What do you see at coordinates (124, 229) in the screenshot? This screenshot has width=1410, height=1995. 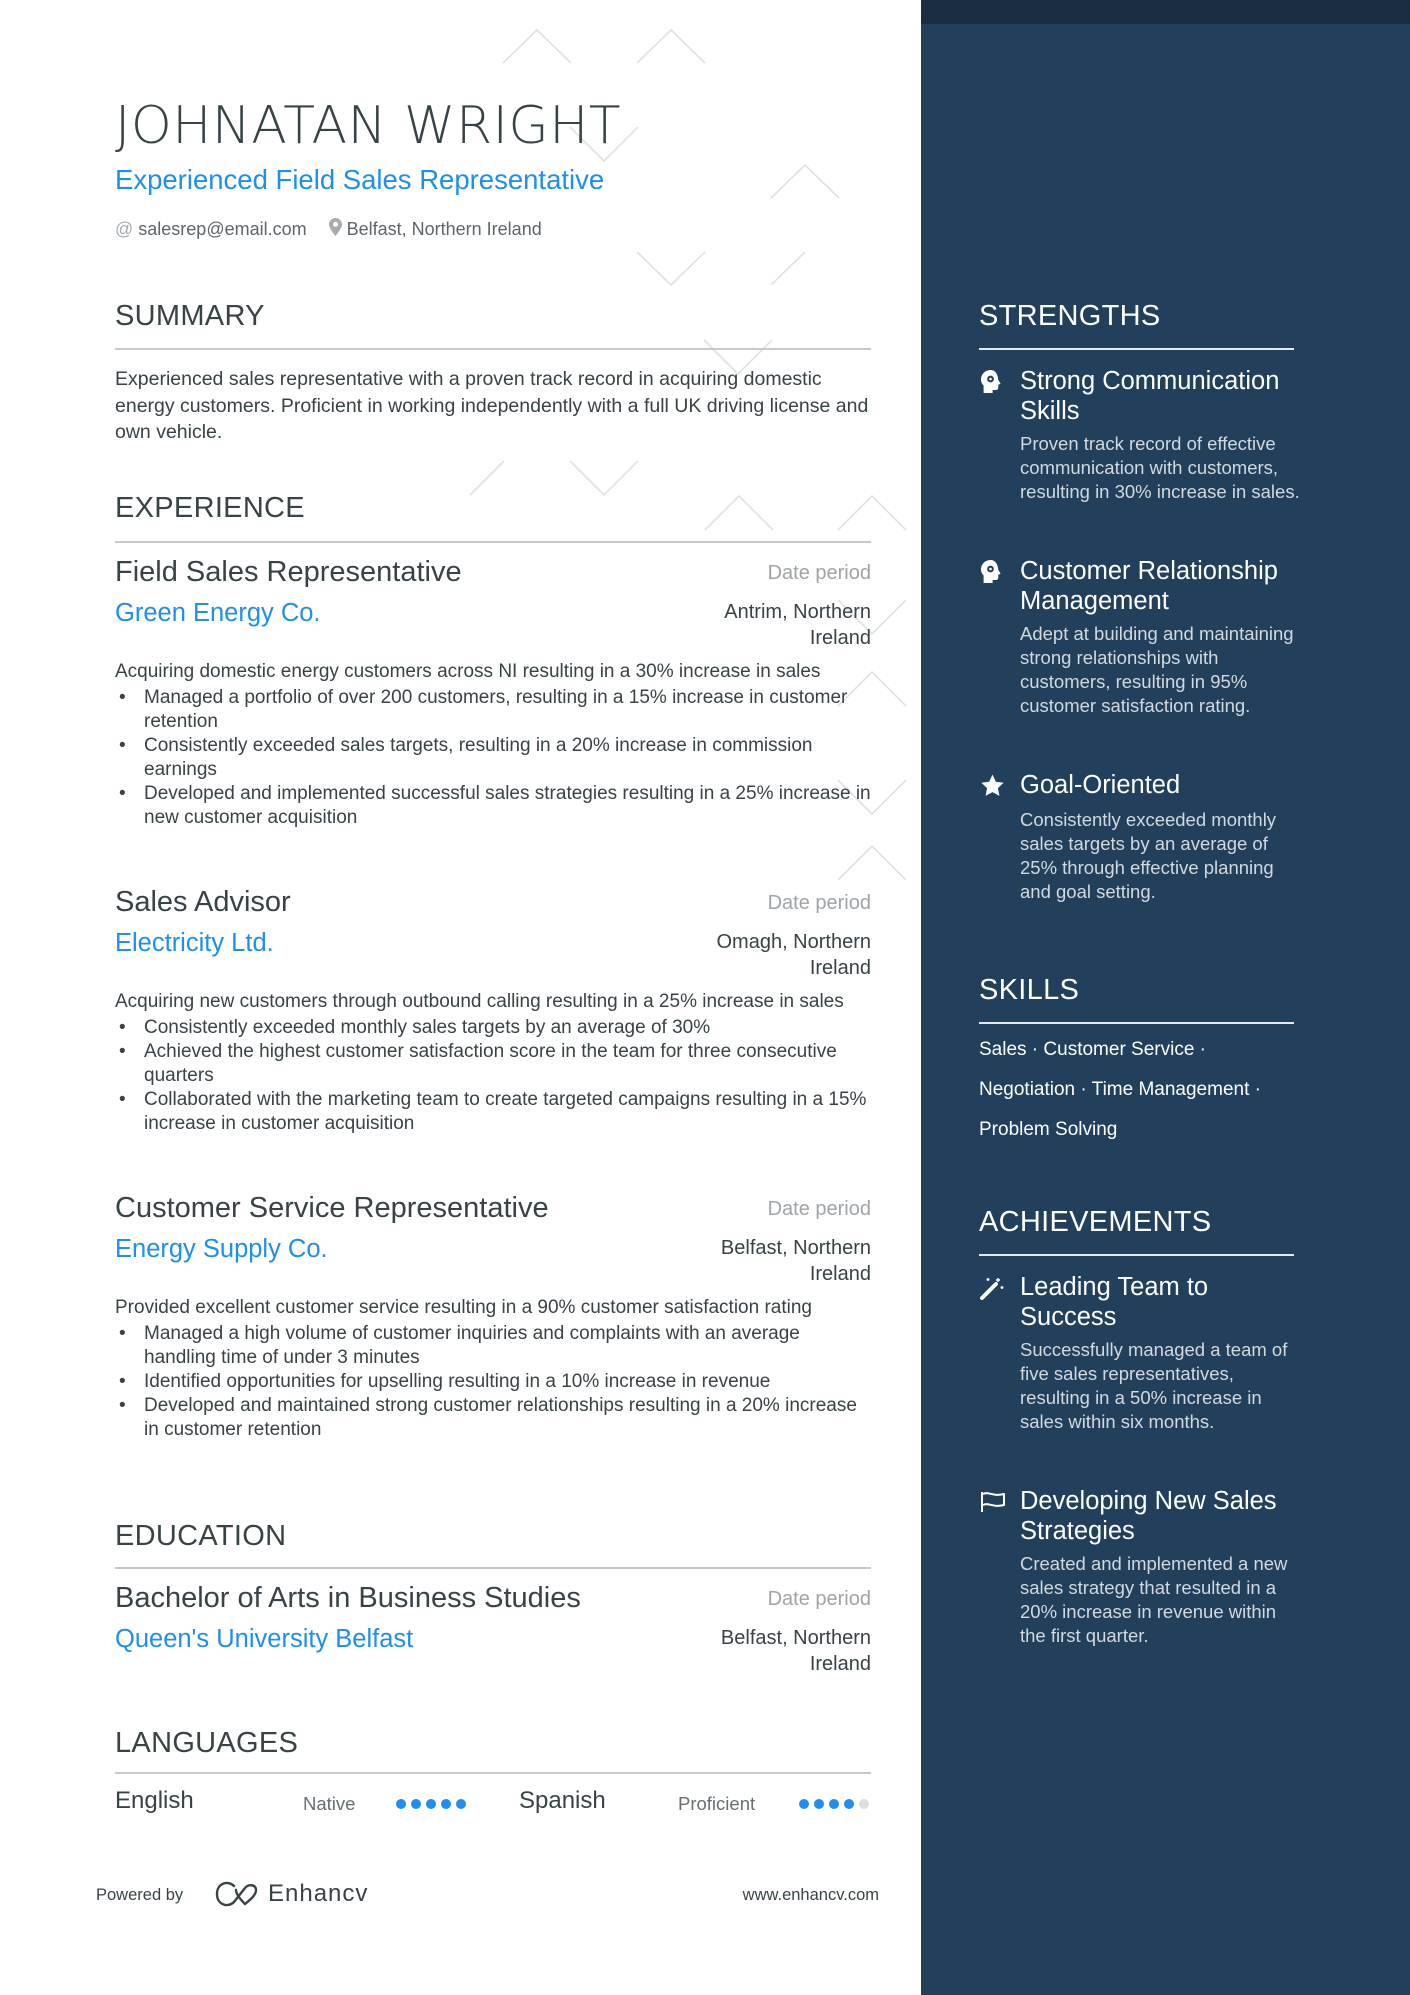 I see `at-icon: @` at bounding box center [124, 229].